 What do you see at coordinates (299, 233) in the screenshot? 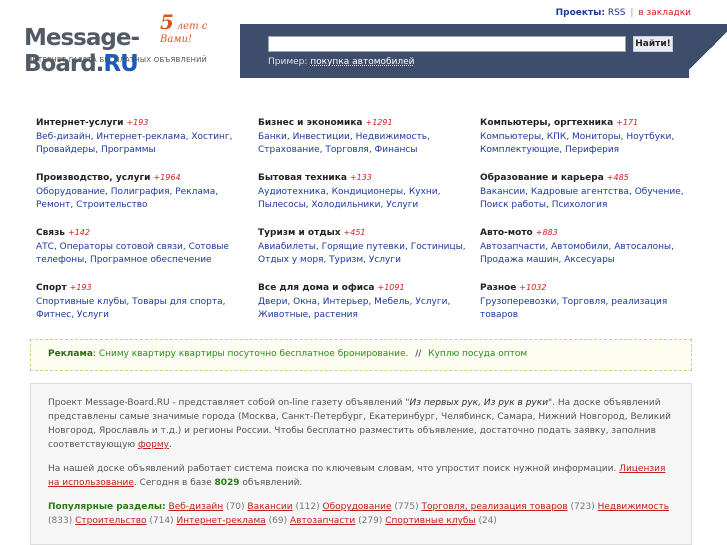
I see `category-title: Туризм и отдых` at bounding box center [299, 233].